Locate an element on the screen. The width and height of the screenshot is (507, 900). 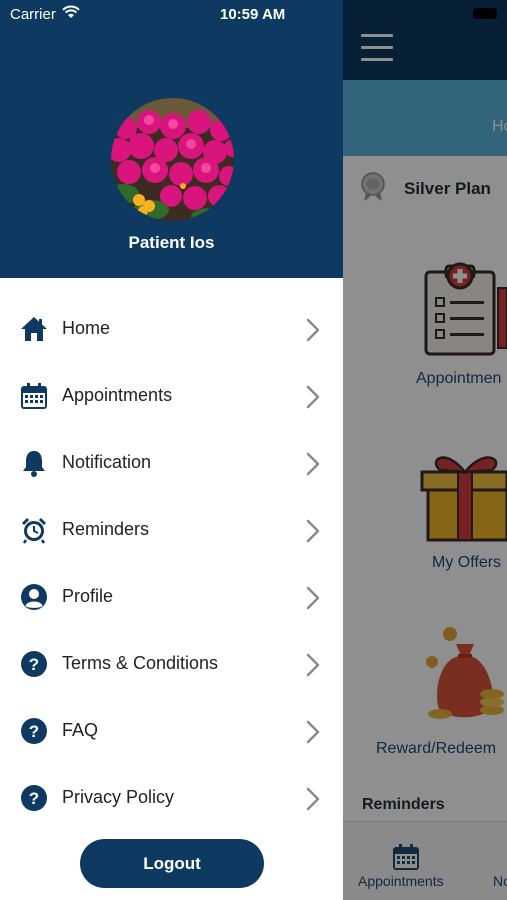
battery-icon is located at coordinates (485, 13).